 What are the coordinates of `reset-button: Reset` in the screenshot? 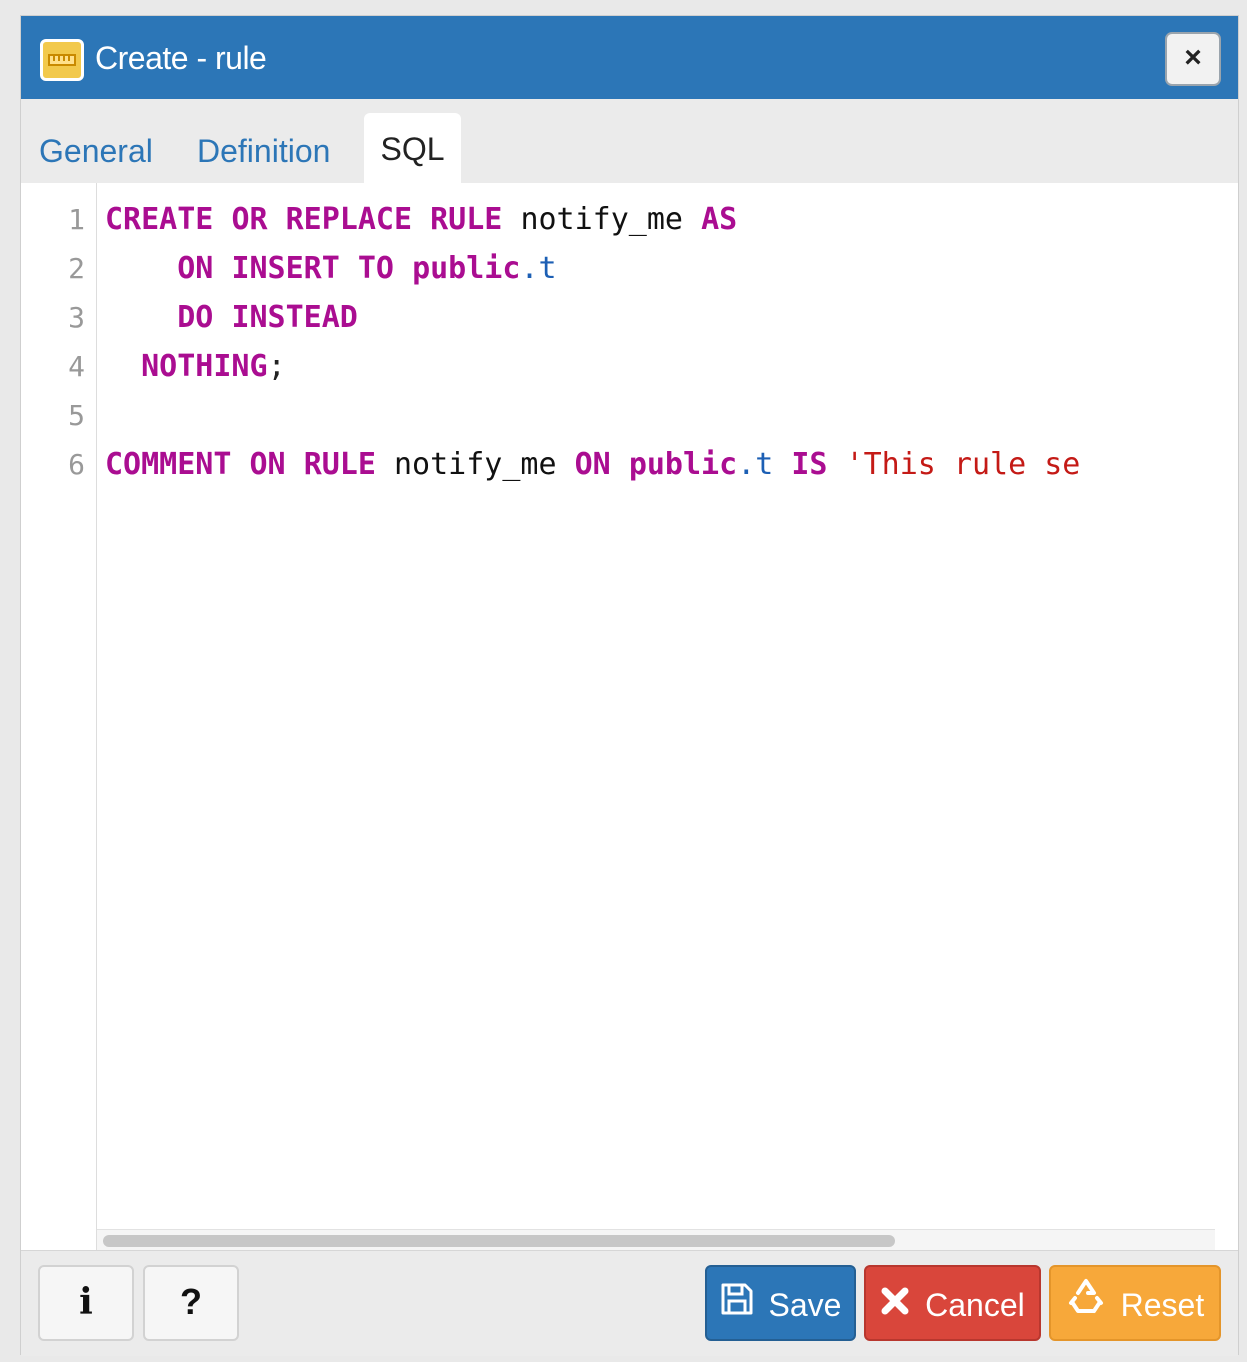 It's located at (1135, 1303).